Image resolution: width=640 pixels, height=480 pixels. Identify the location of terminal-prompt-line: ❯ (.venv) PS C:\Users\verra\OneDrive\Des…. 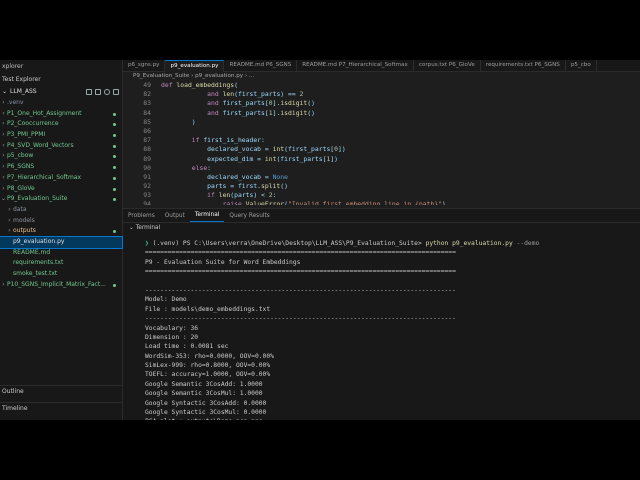
(388, 243).